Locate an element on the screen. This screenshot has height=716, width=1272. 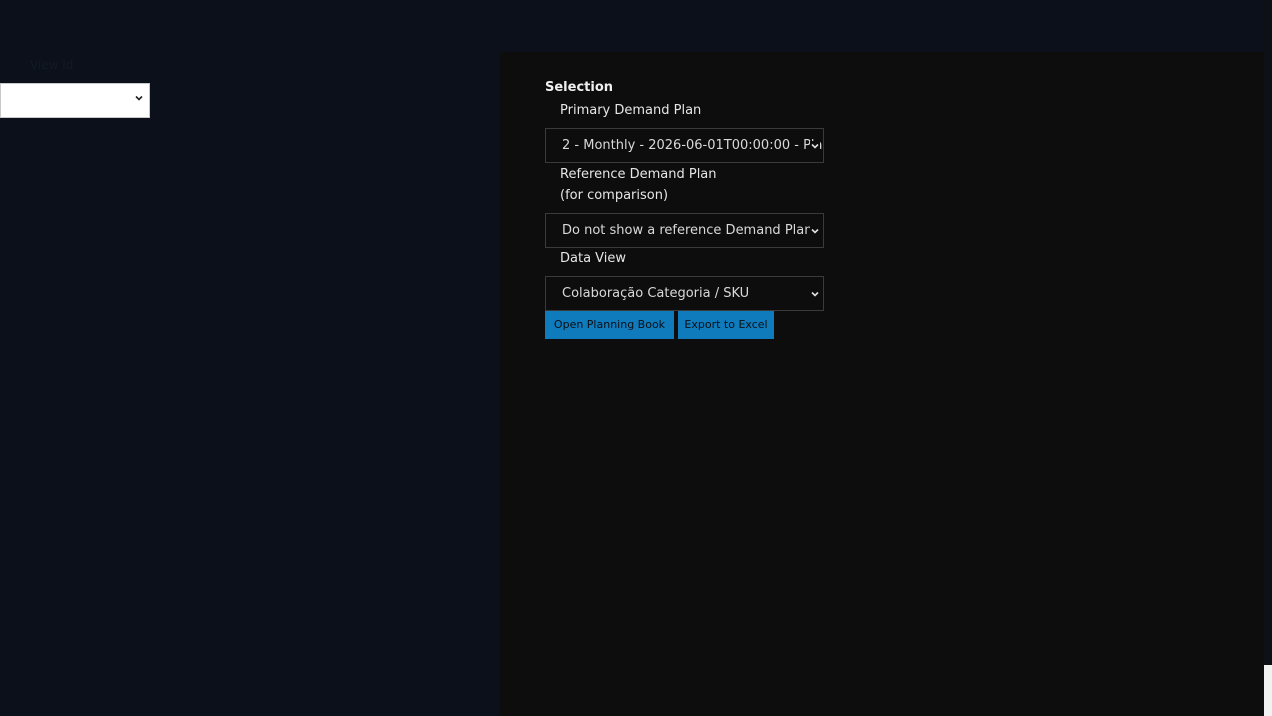
scrollbar-corner is located at coordinates (1268, 690).